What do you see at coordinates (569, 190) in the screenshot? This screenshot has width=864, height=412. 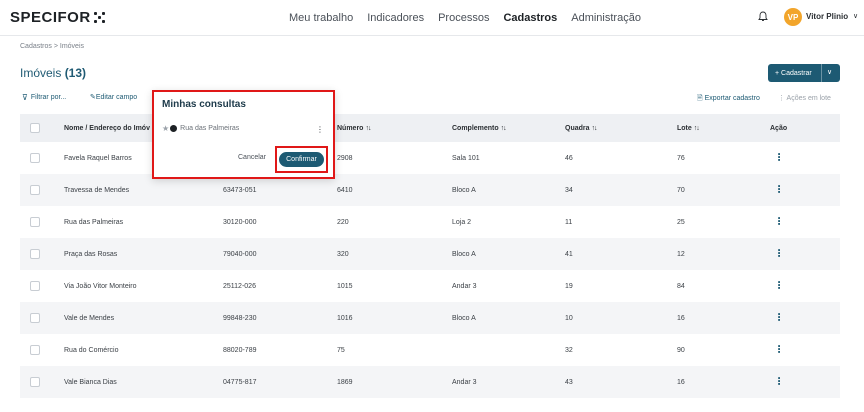 I see `table-cell: 34` at bounding box center [569, 190].